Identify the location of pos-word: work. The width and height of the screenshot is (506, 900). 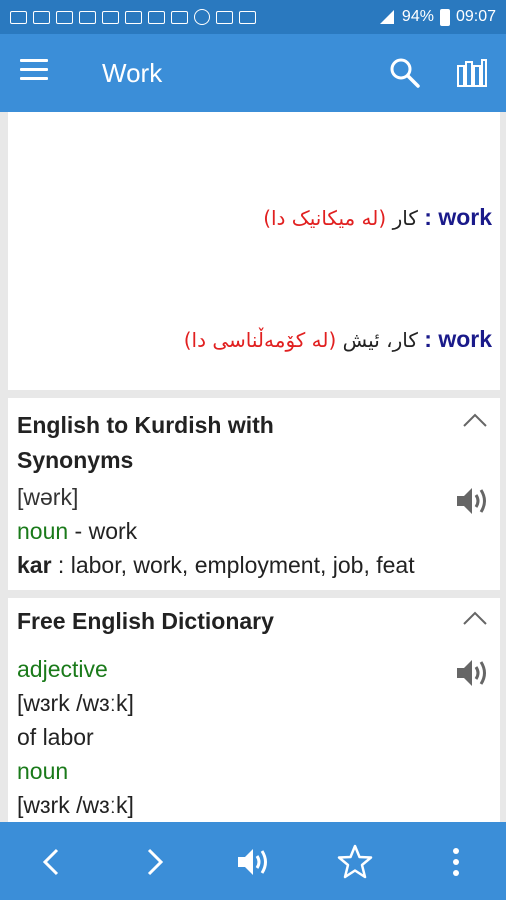
(113, 531).